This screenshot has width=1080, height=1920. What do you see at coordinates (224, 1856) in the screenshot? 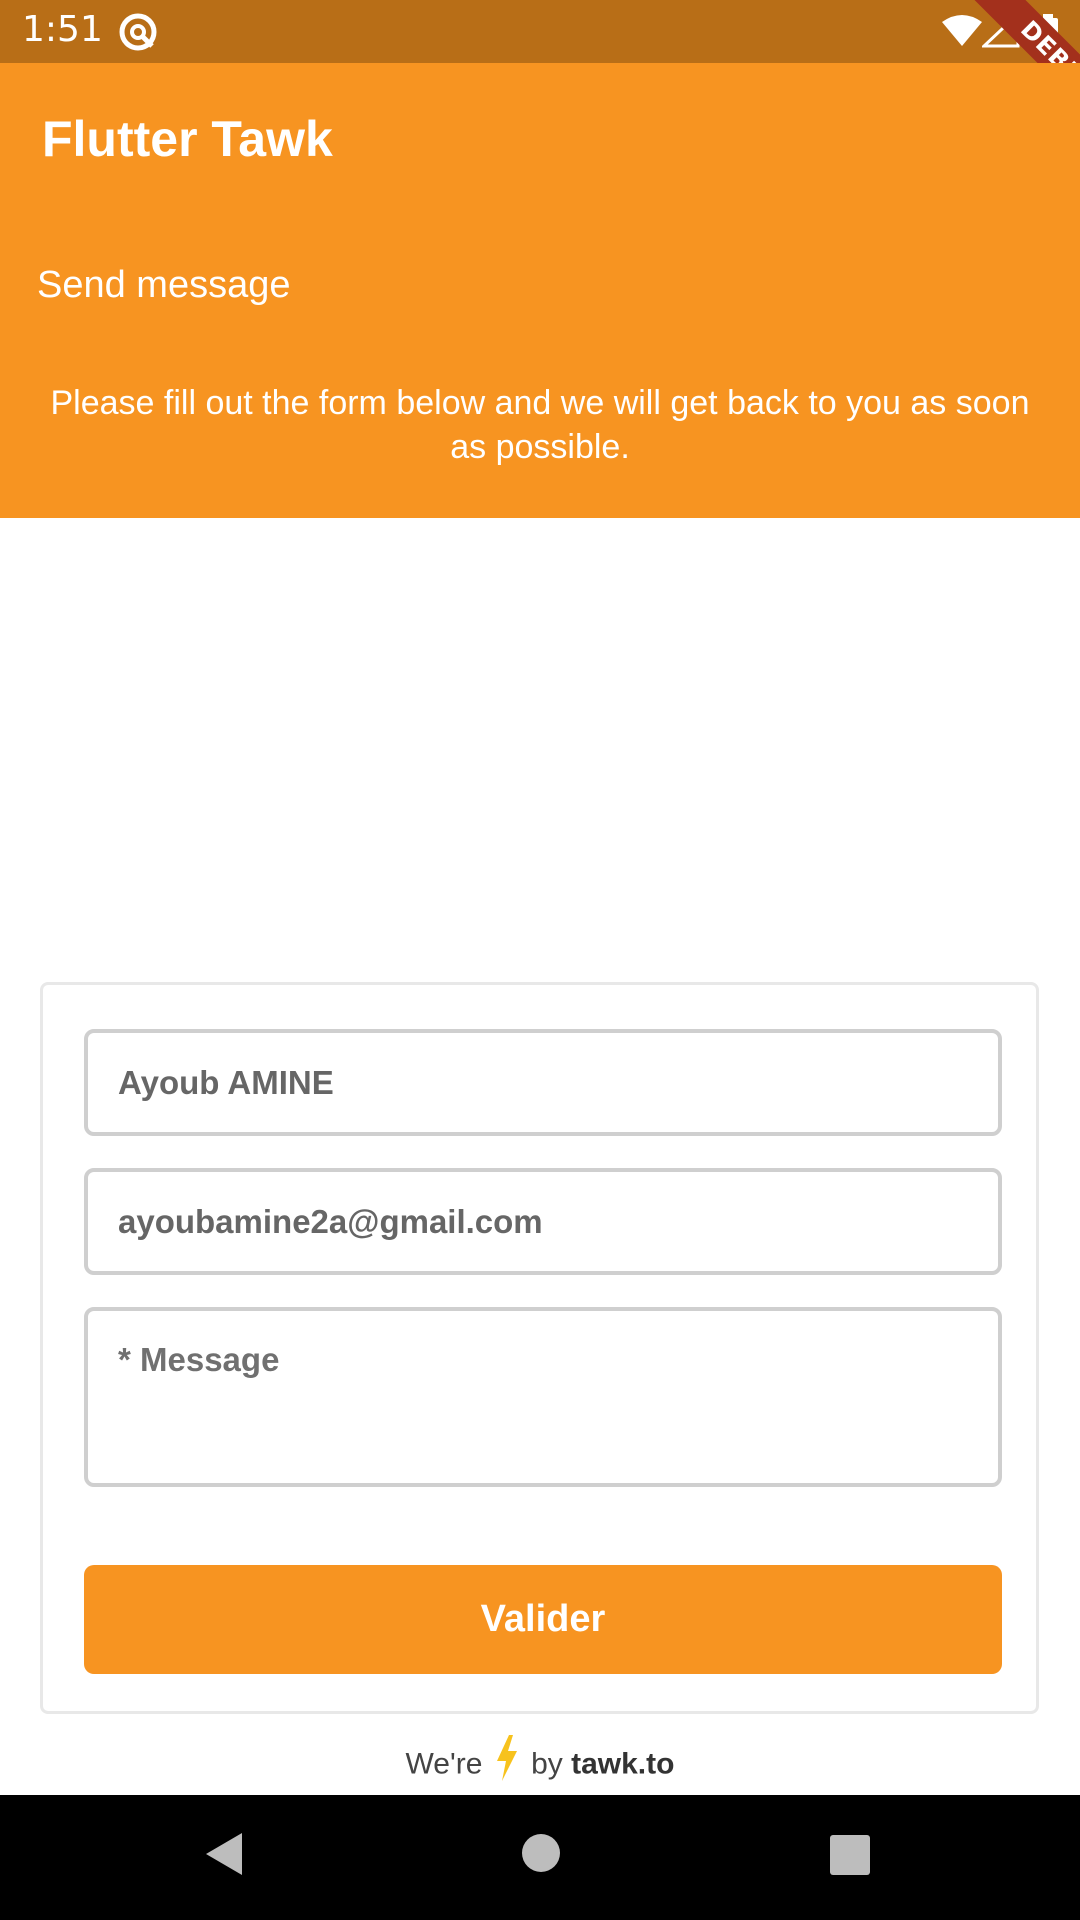
I see `back-triangle-icon` at bounding box center [224, 1856].